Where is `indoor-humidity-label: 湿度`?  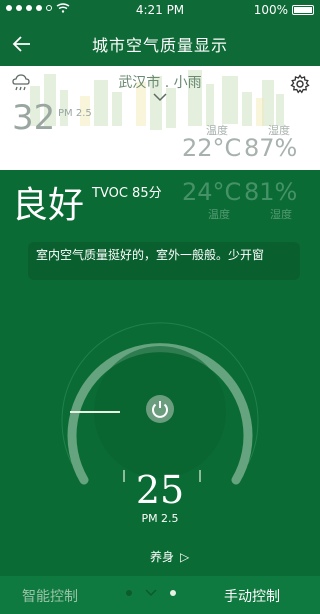
indoor-humidity-label: 湿度 is located at coordinates (281, 214).